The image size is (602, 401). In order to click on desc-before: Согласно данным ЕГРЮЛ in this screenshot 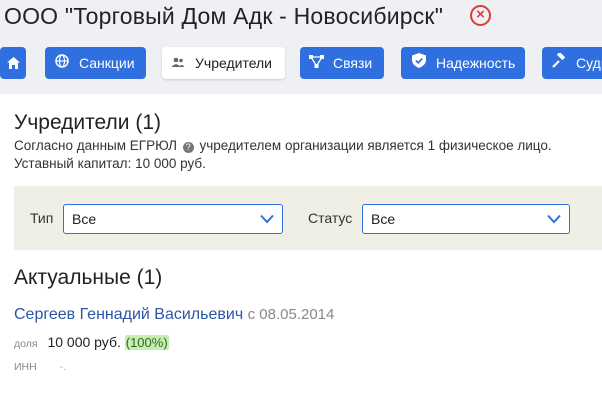, I will do `click(95, 145)`.